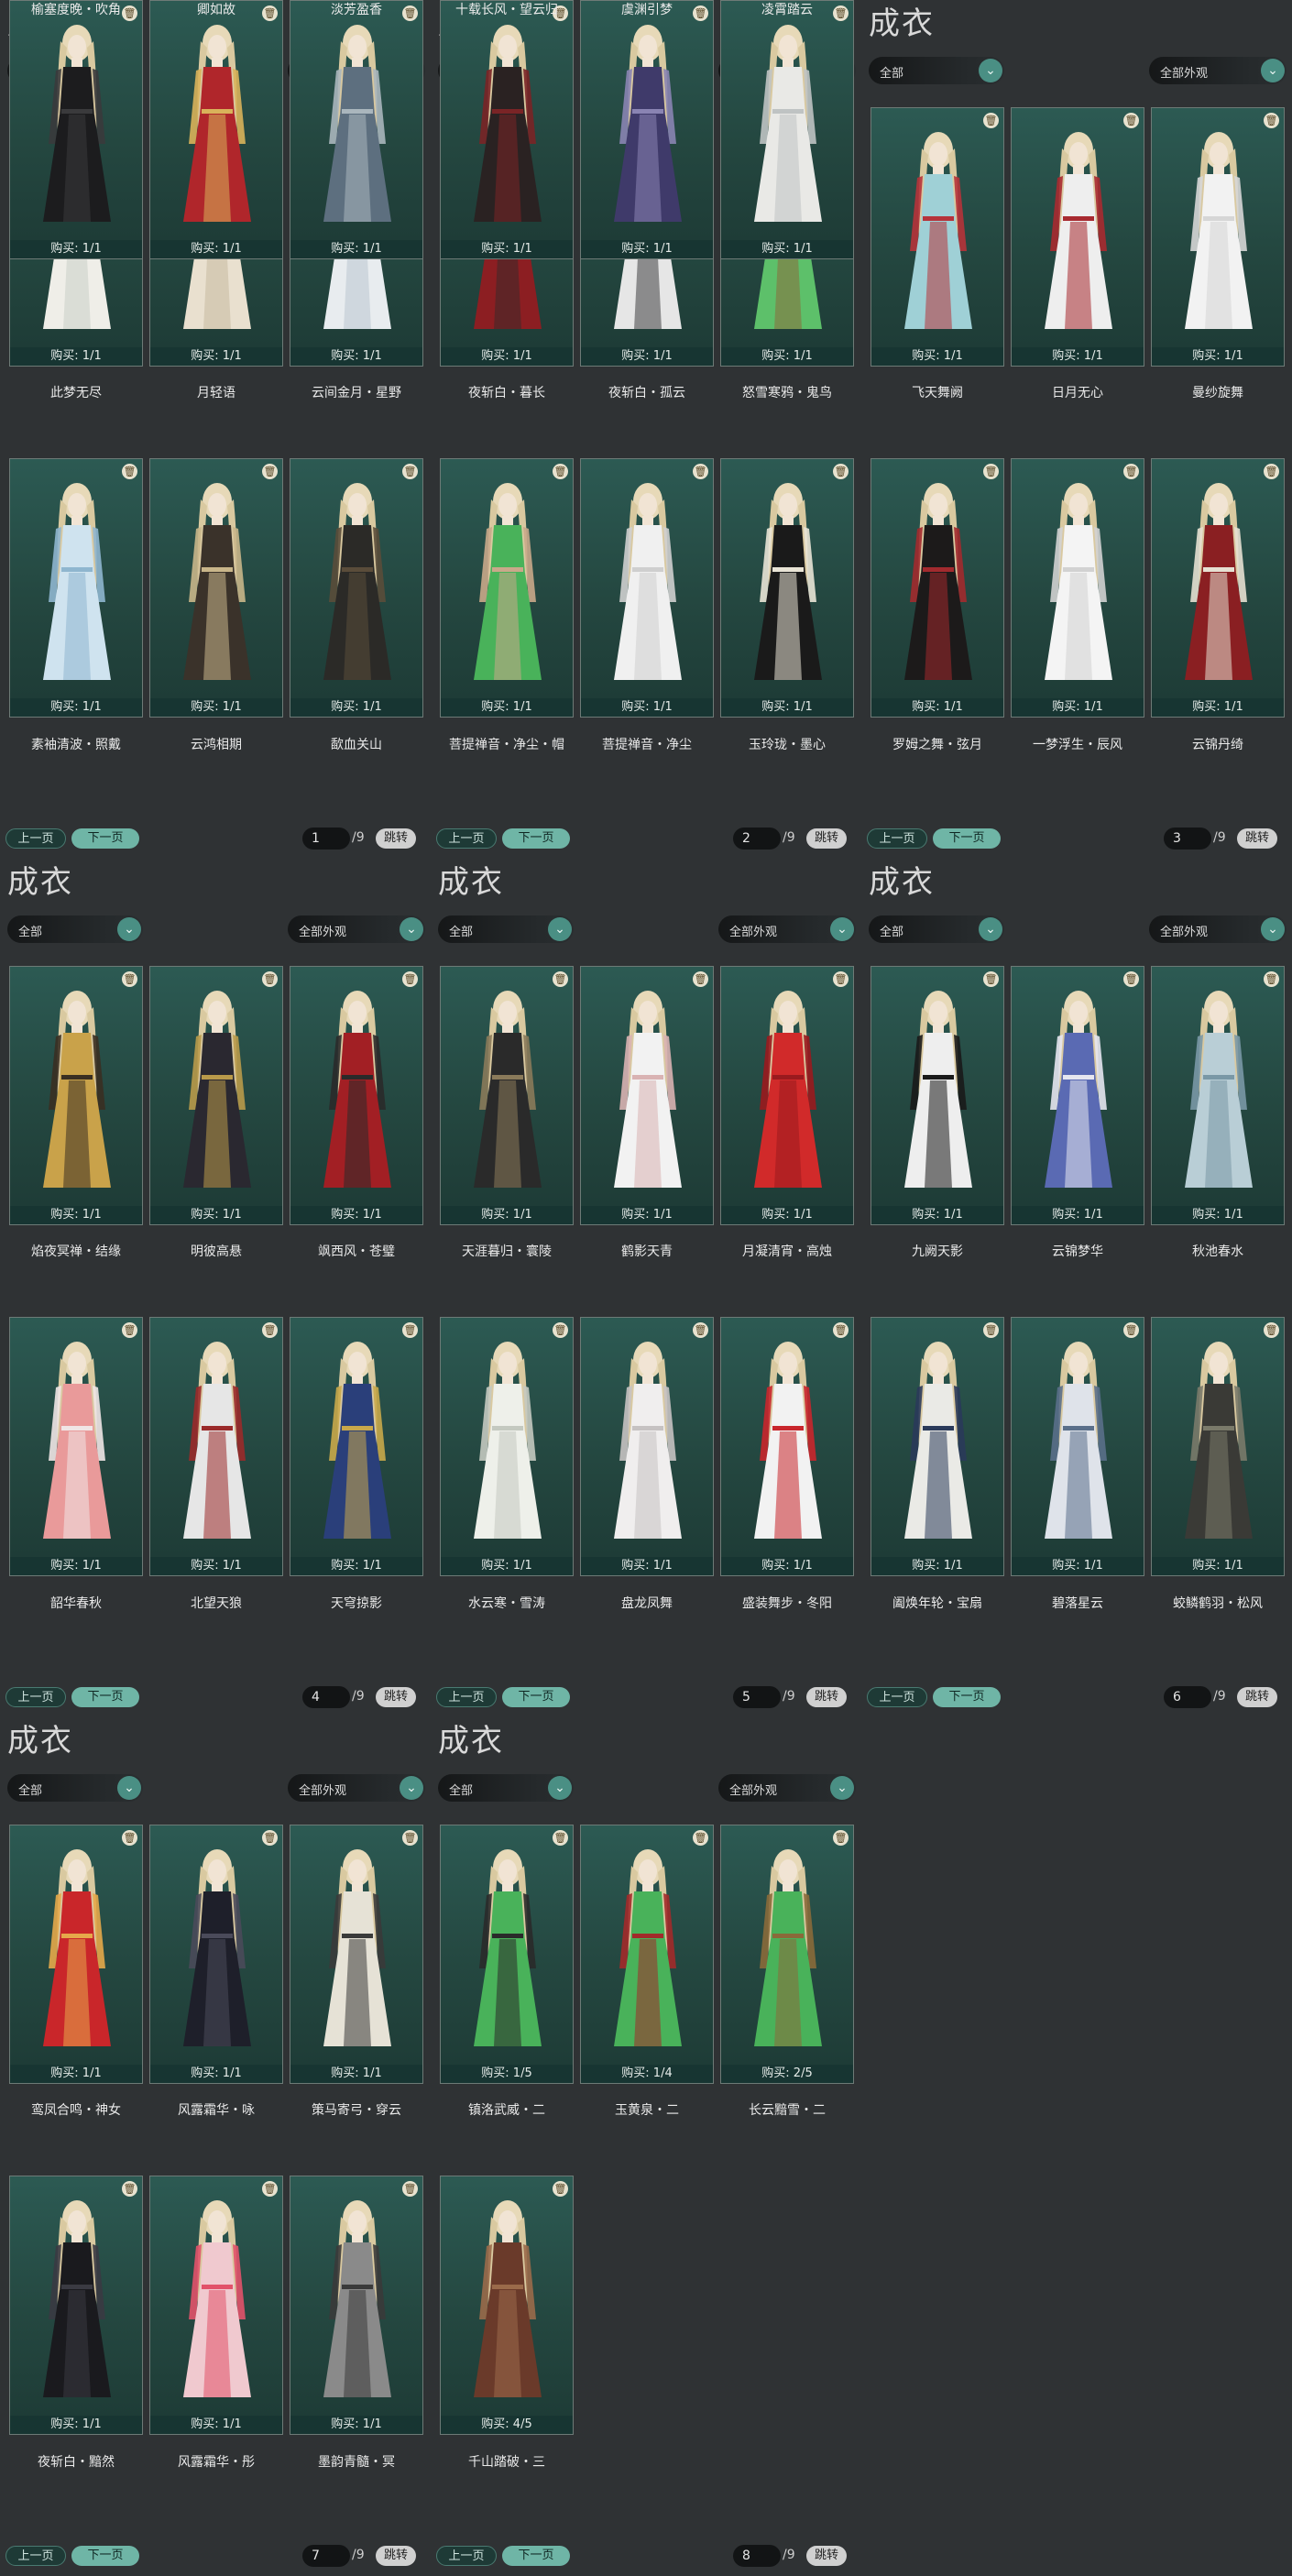 The height and width of the screenshot is (2576, 1292). What do you see at coordinates (326, 839) in the screenshot?
I see `page-number-input: 1` at bounding box center [326, 839].